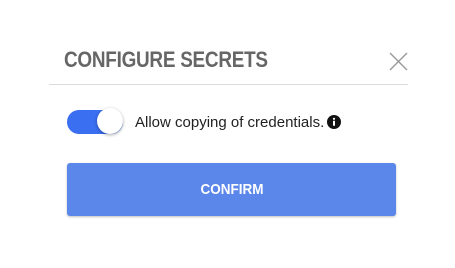 Image resolution: width=455 pixels, height=268 pixels. I want to click on dialog-title: CONFIGURE SECRETS, so click(166, 59).